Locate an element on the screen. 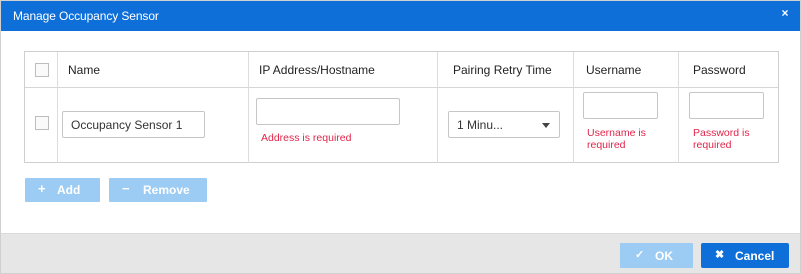 Image resolution: width=801 pixels, height=274 pixels. plus-icon: + is located at coordinates (42, 188).